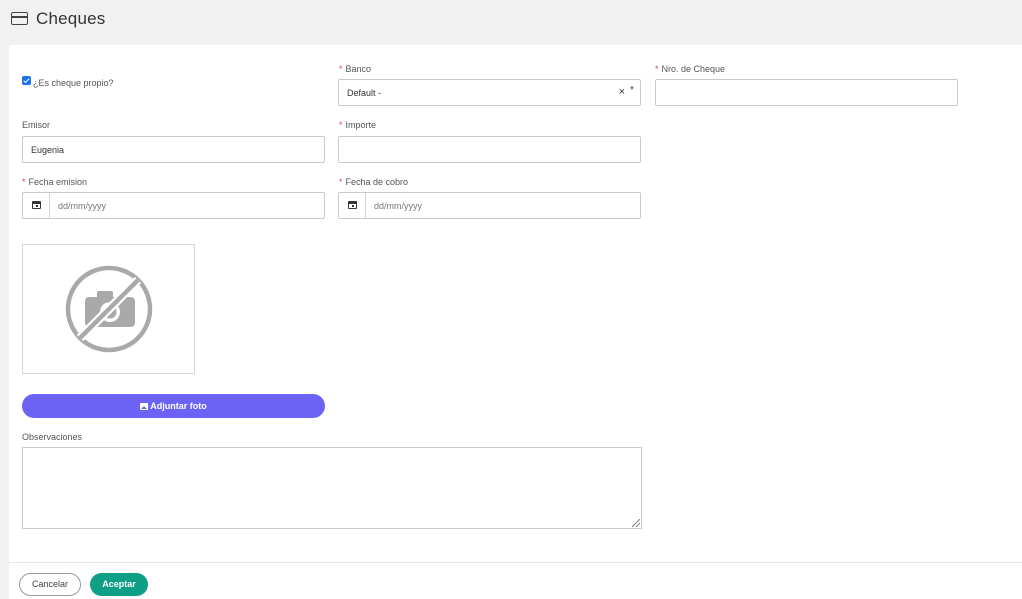 Image resolution: width=1022 pixels, height=599 pixels. Describe the element at coordinates (36, 125) in the screenshot. I see `emisor-label: Emisor` at that location.